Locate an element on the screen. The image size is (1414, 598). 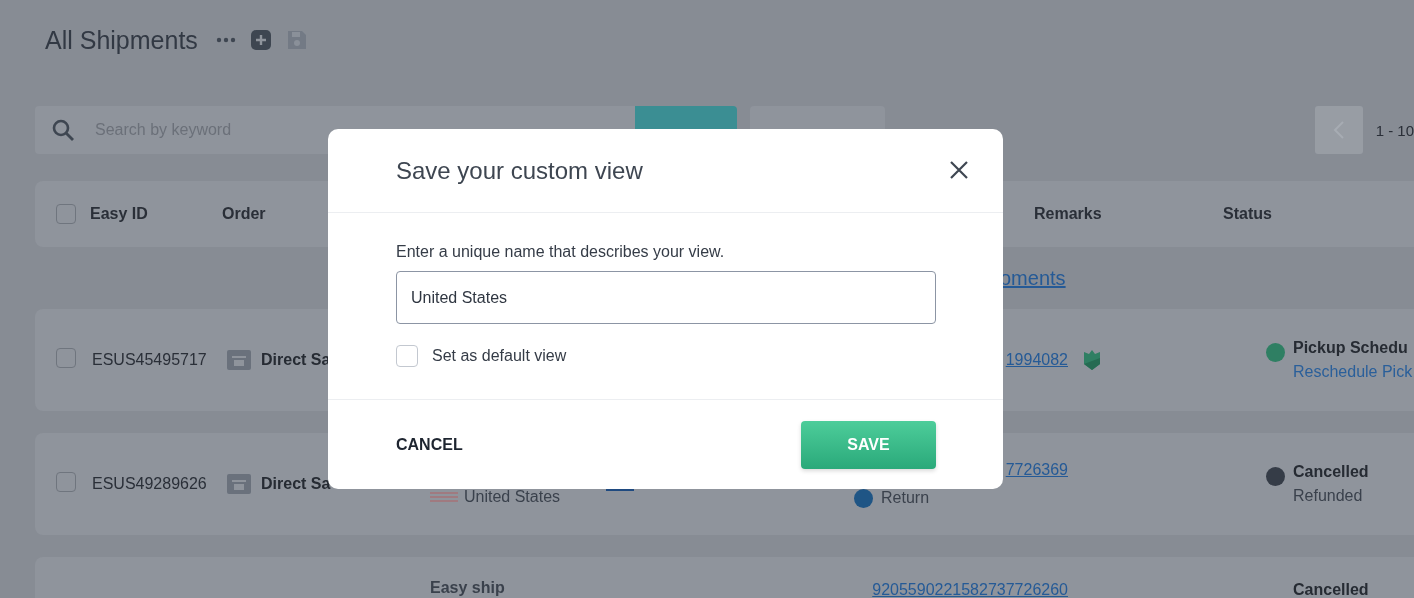
page-title: All Shipments is located at coordinates (121, 40).